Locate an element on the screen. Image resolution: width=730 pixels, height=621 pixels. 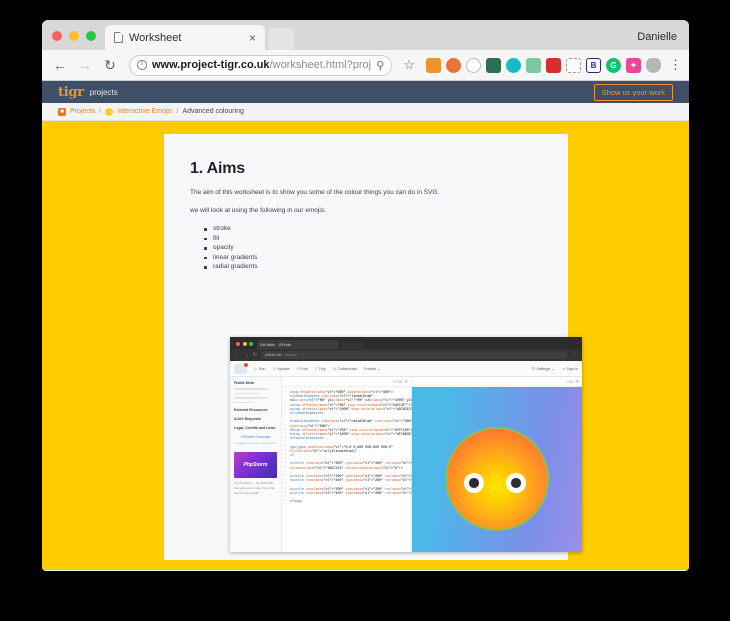
smiley-face-emoji is located at coordinates (497, 479).